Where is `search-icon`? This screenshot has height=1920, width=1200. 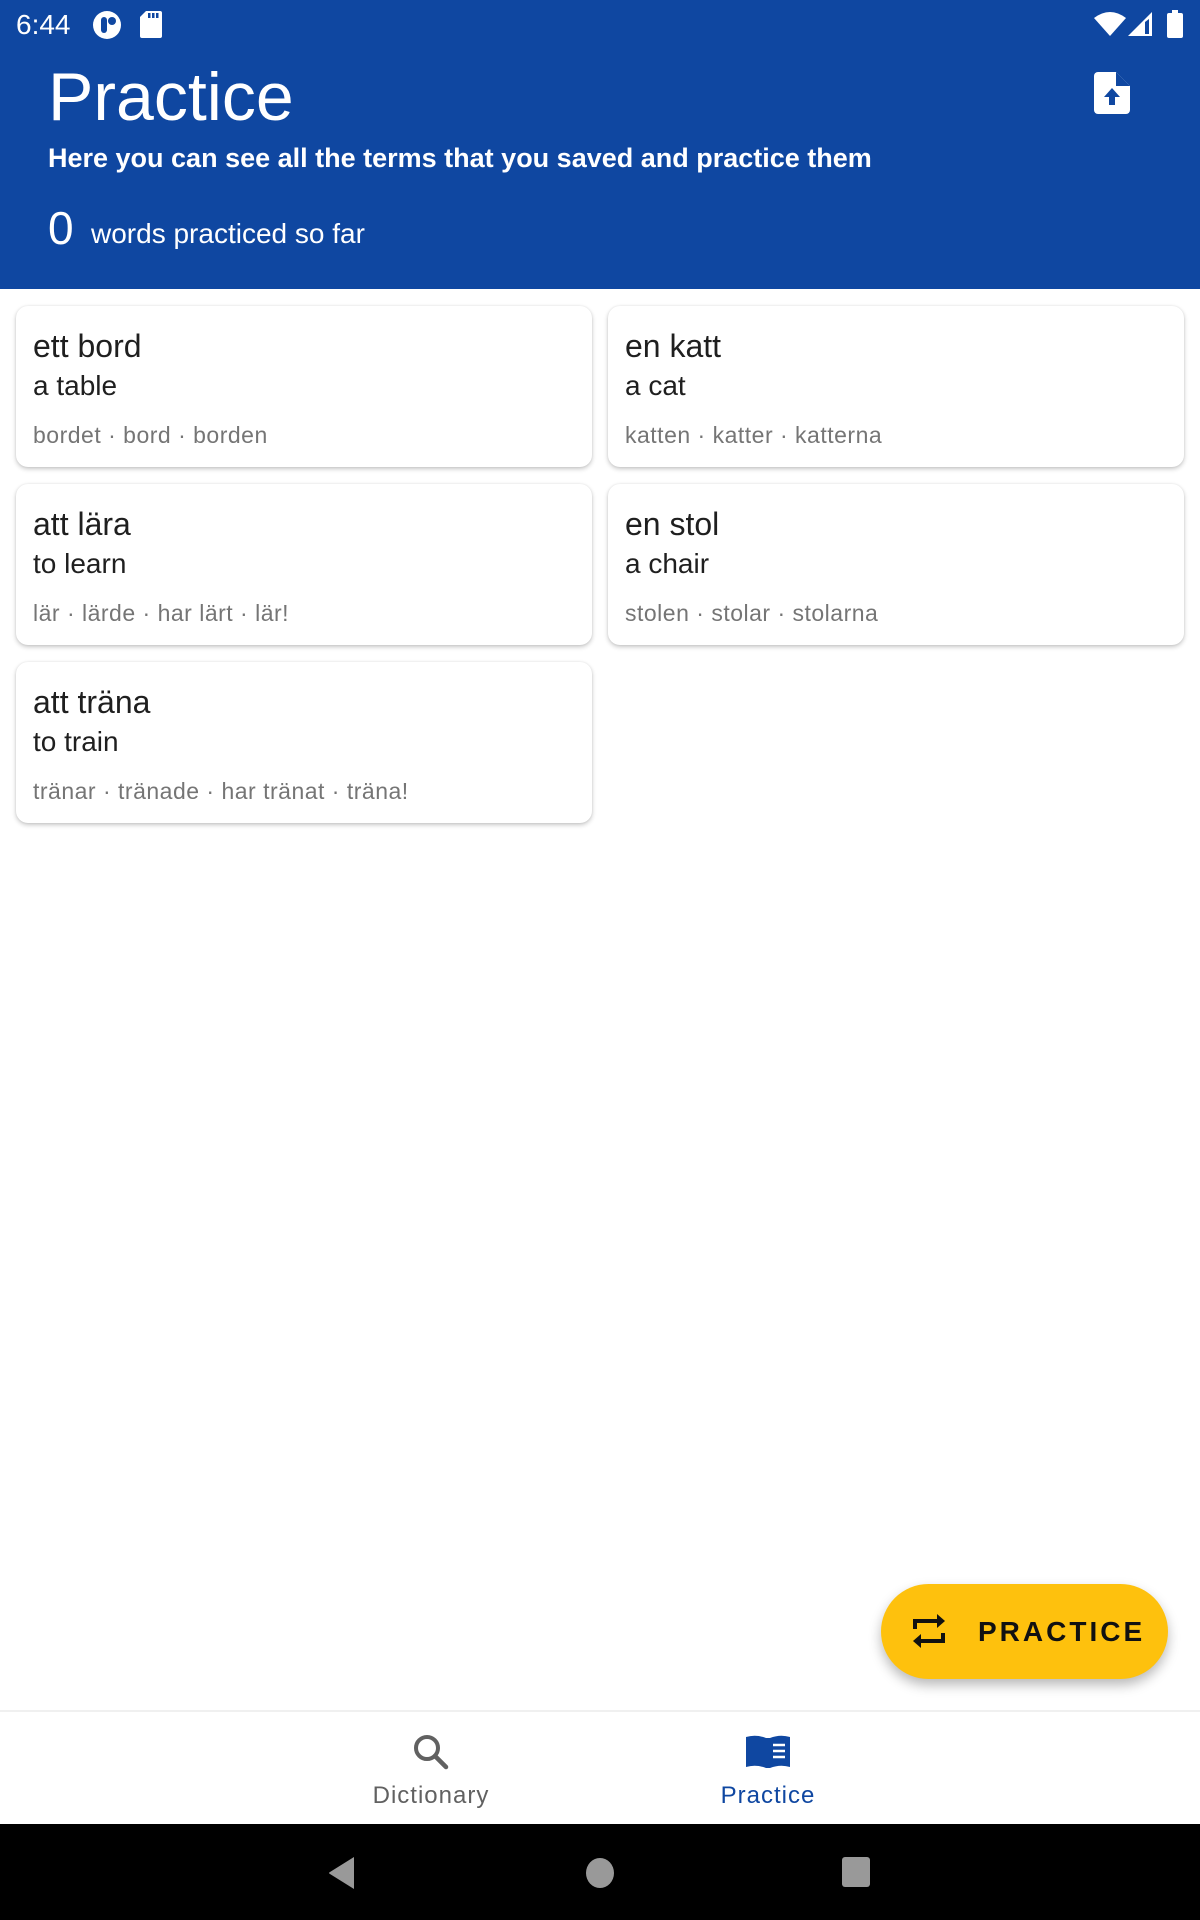
search-icon is located at coordinates (431, 1752).